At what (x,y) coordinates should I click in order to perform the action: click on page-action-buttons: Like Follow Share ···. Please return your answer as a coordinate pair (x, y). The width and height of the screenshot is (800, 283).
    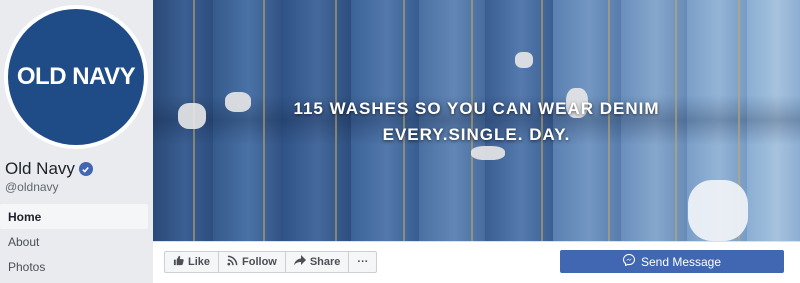
    Looking at the image, I should click on (271, 262).